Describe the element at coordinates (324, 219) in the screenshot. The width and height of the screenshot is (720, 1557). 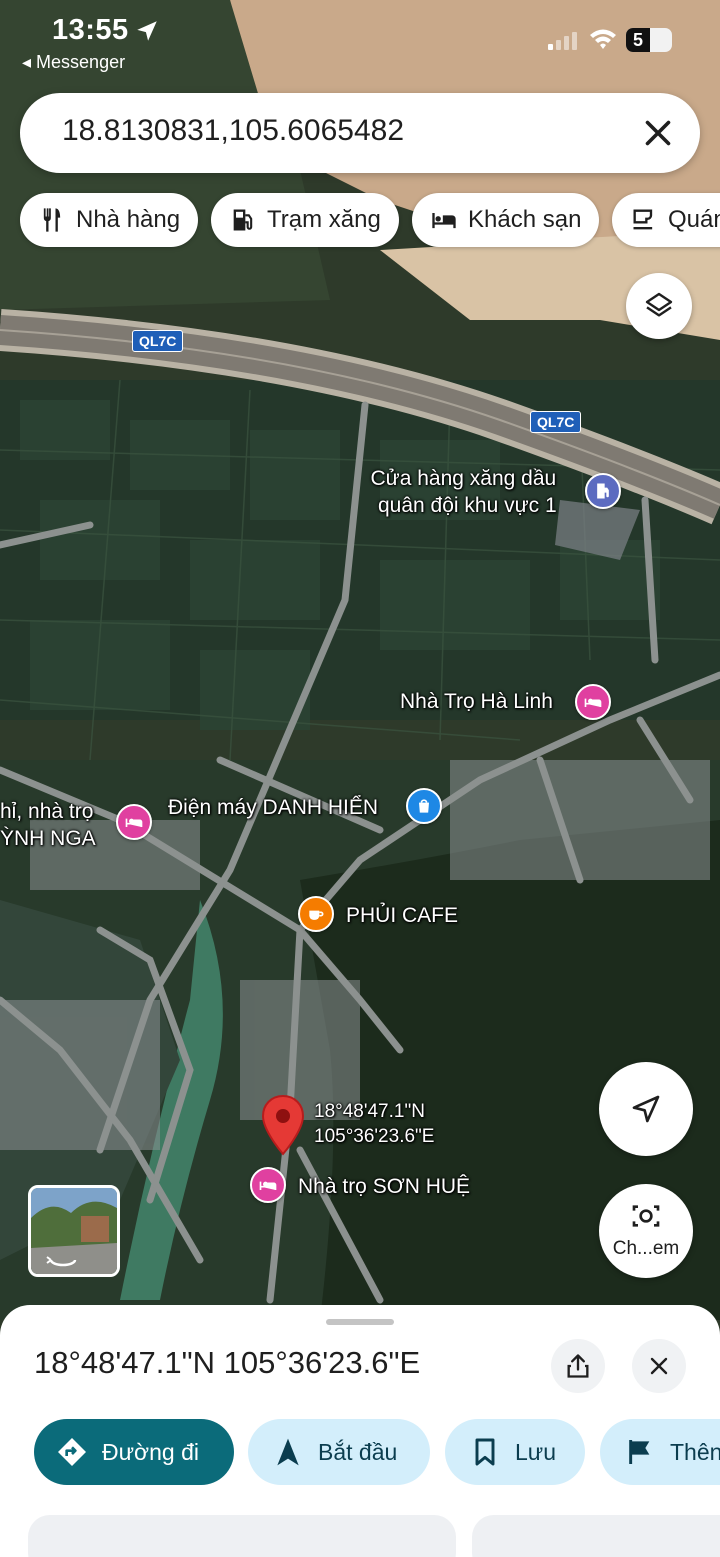
I see `chip-label: Trạm xăng` at that location.